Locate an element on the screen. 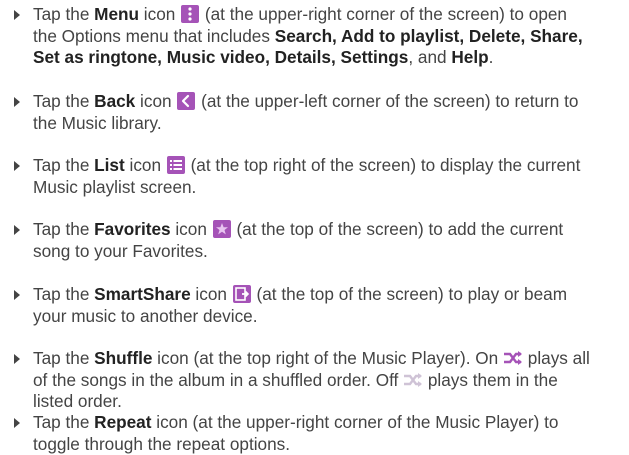 Image resolution: width=629 pixels, height=455 pixels. help-label: Help is located at coordinates (470, 57).